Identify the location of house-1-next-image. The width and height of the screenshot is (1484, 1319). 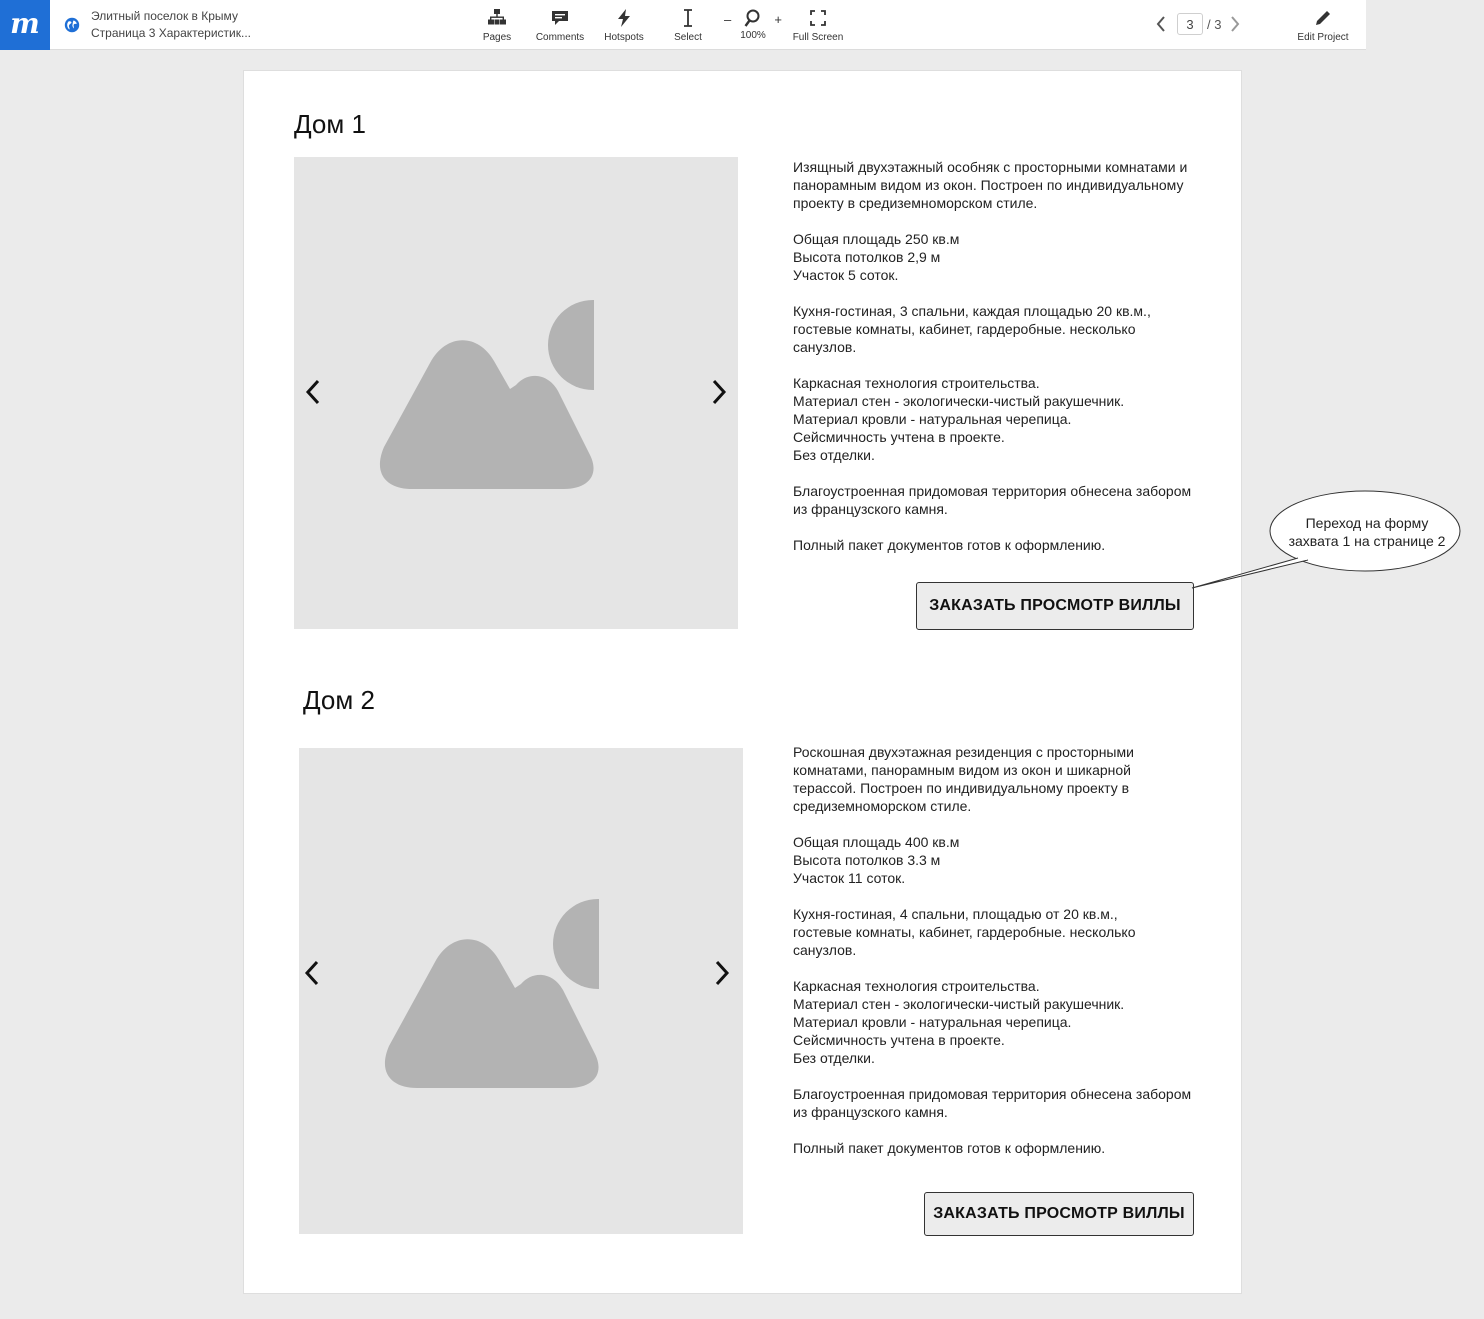
(719, 392).